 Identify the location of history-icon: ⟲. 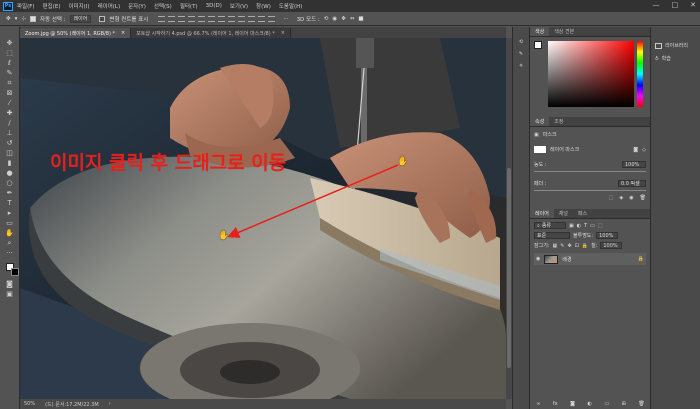
(521, 42).